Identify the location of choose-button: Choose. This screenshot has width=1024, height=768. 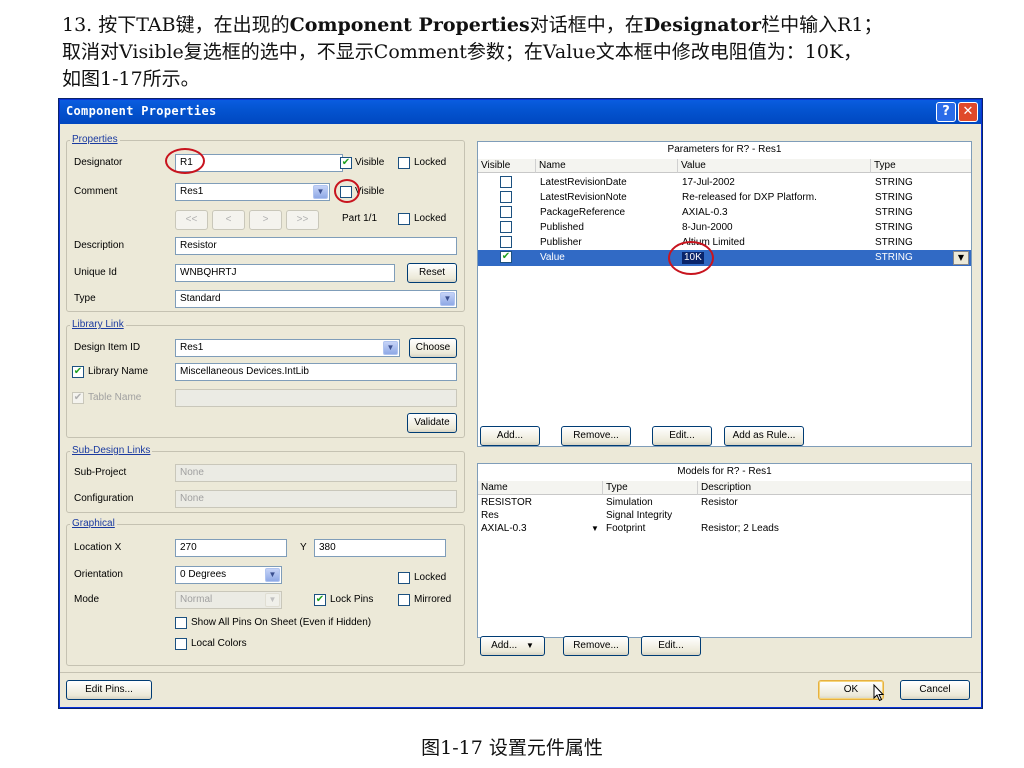
(433, 348).